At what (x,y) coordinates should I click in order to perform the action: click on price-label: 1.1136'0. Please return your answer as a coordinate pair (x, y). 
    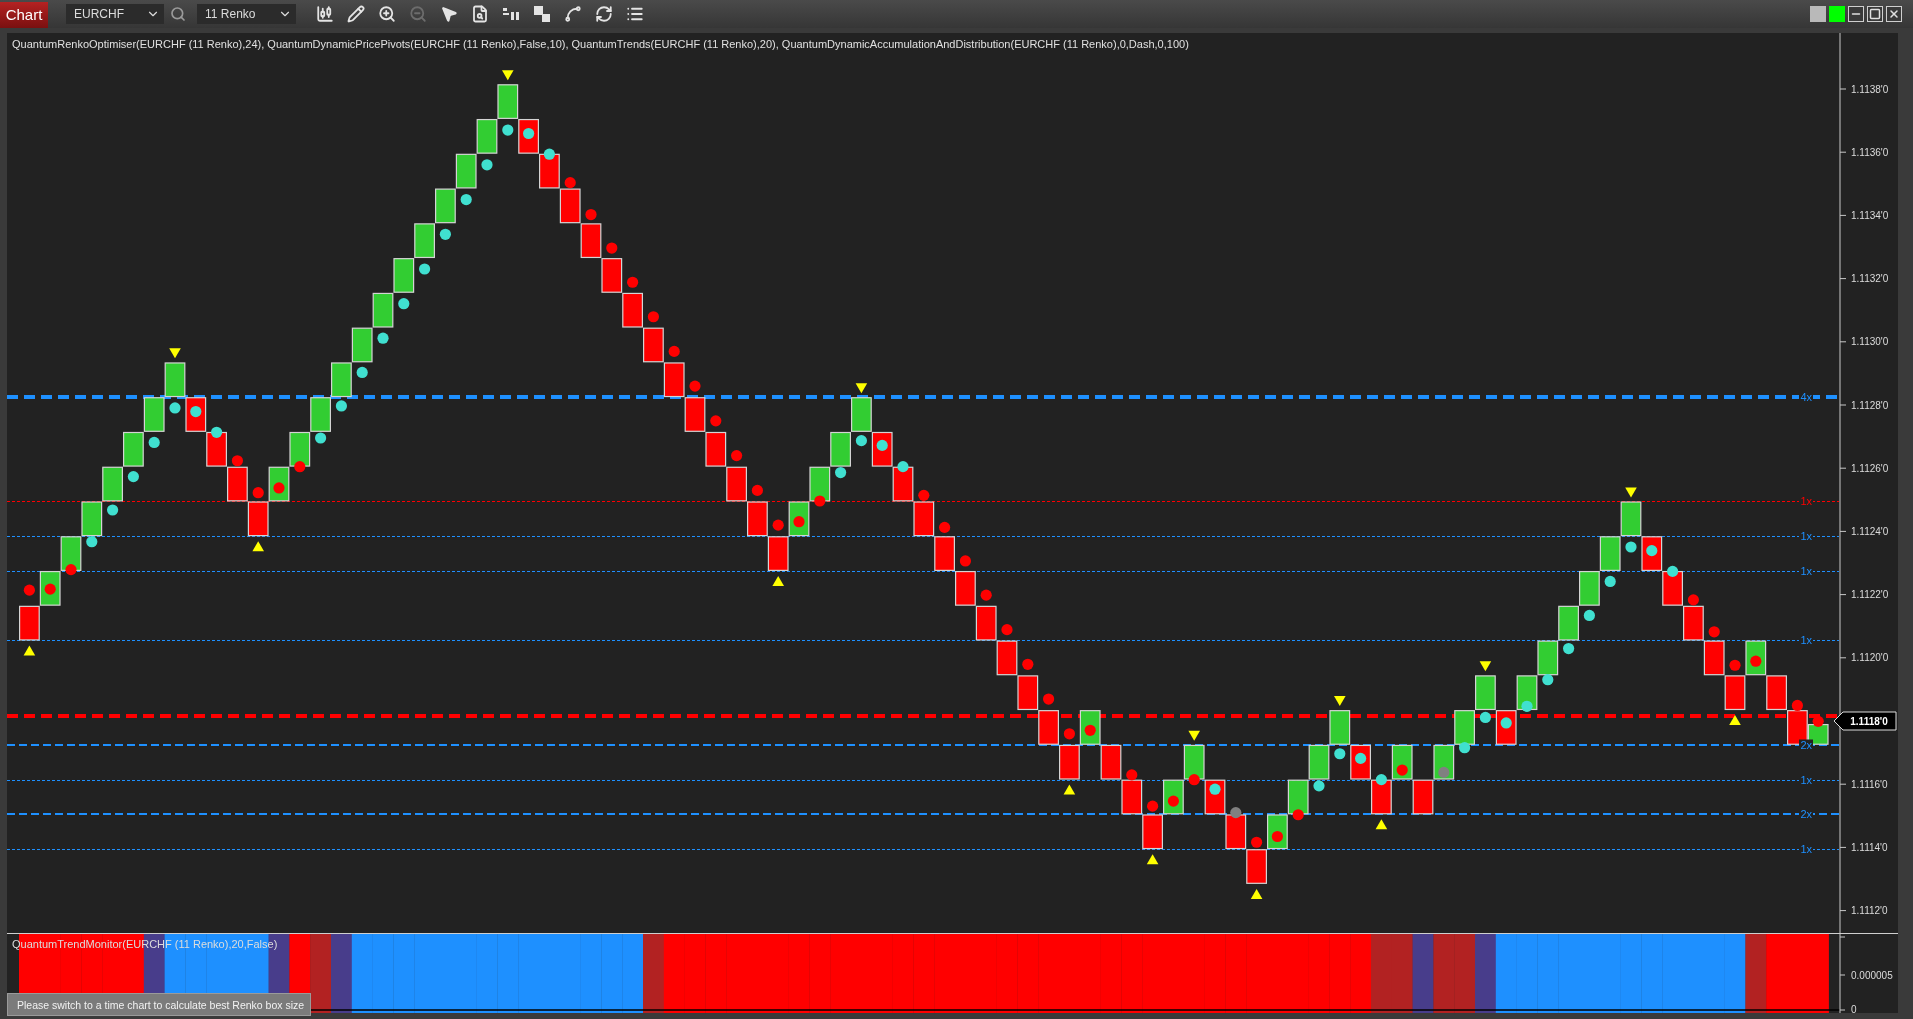
    Looking at the image, I should click on (1870, 152).